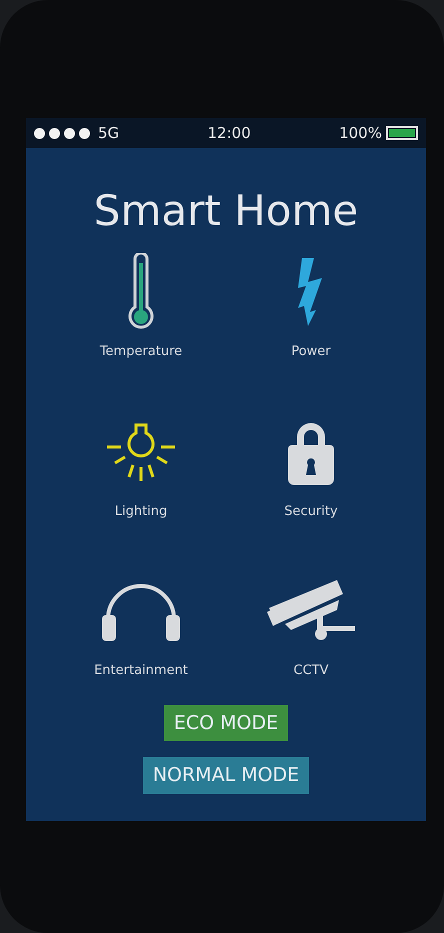  I want to click on tile-label: Security, so click(311, 511).